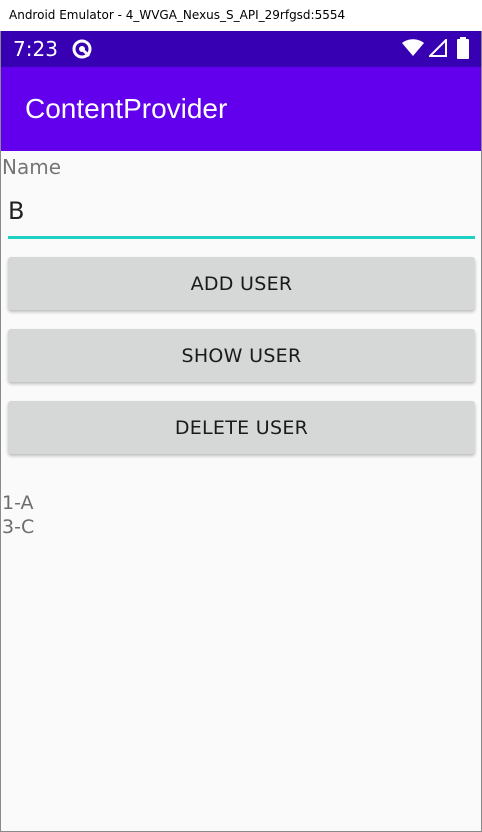 Image resolution: width=482 pixels, height=832 pixels. I want to click on list-item: 3-C, so click(18, 527).